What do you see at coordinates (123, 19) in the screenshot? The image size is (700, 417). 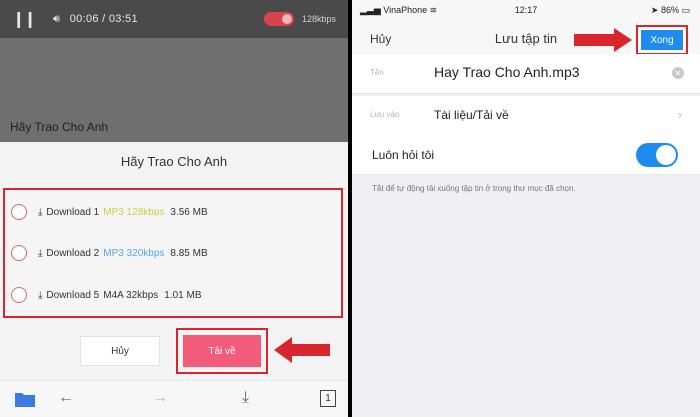 I see `total-time: 03:51` at bounding box center [123, 19].